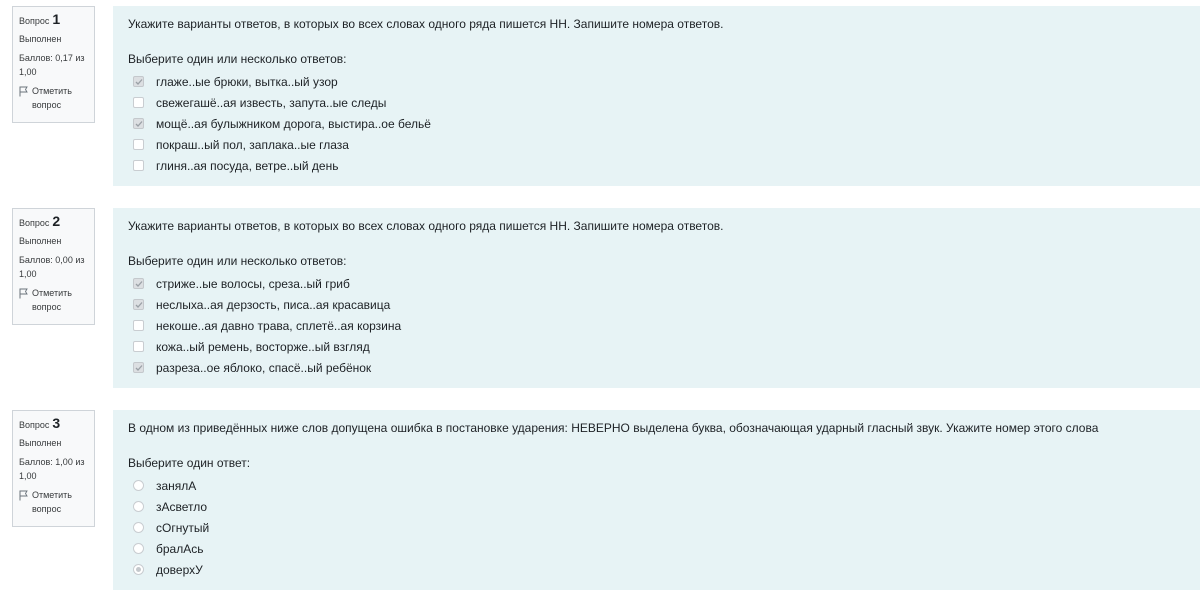 The image size is (1200, 600). What do you see at coordinates (656, 144) in the screenshot?
I see `answer-option: покраш..ый пол, заплака..ые глаза` at bounding box center [656, 144].